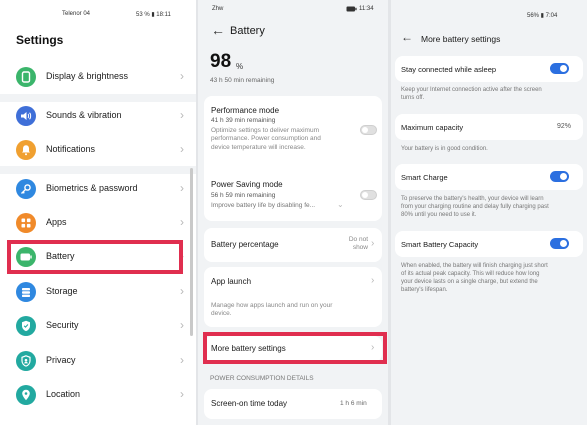  What do you see at coordinates (26, 361) in the screenshot?
I see `privacy-icon` at bounding box center [26, 361].